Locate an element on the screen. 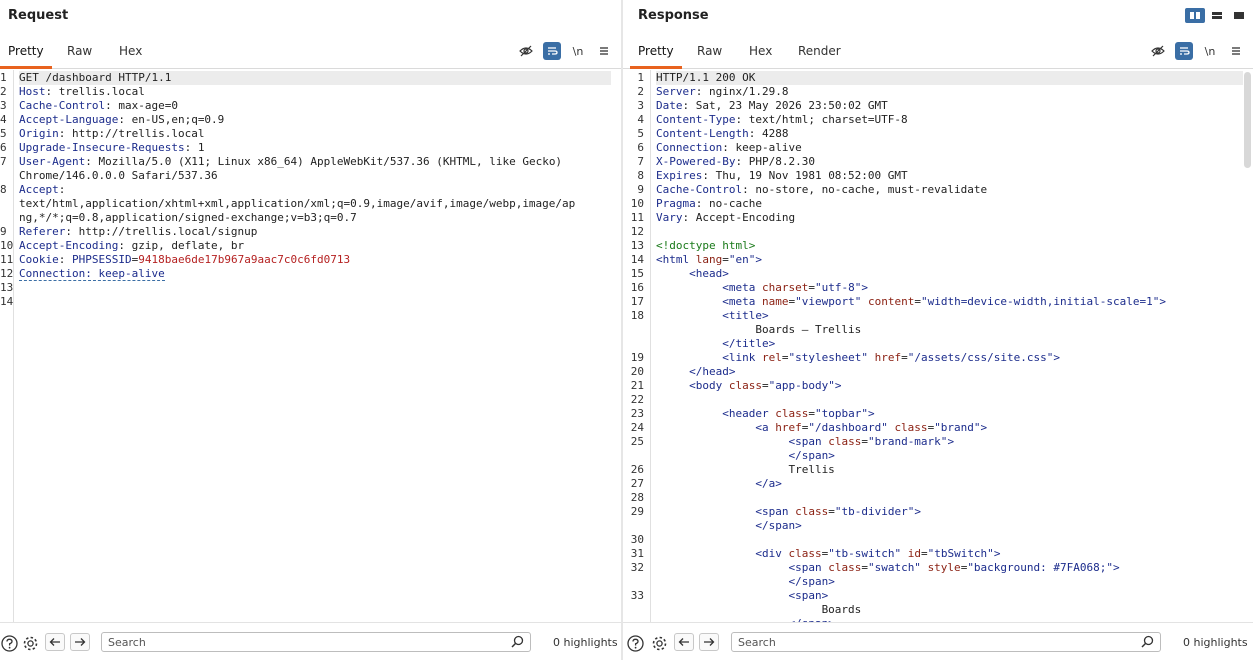  code-token: "background: #7FA068;" is located at coordinates (1040, 567).